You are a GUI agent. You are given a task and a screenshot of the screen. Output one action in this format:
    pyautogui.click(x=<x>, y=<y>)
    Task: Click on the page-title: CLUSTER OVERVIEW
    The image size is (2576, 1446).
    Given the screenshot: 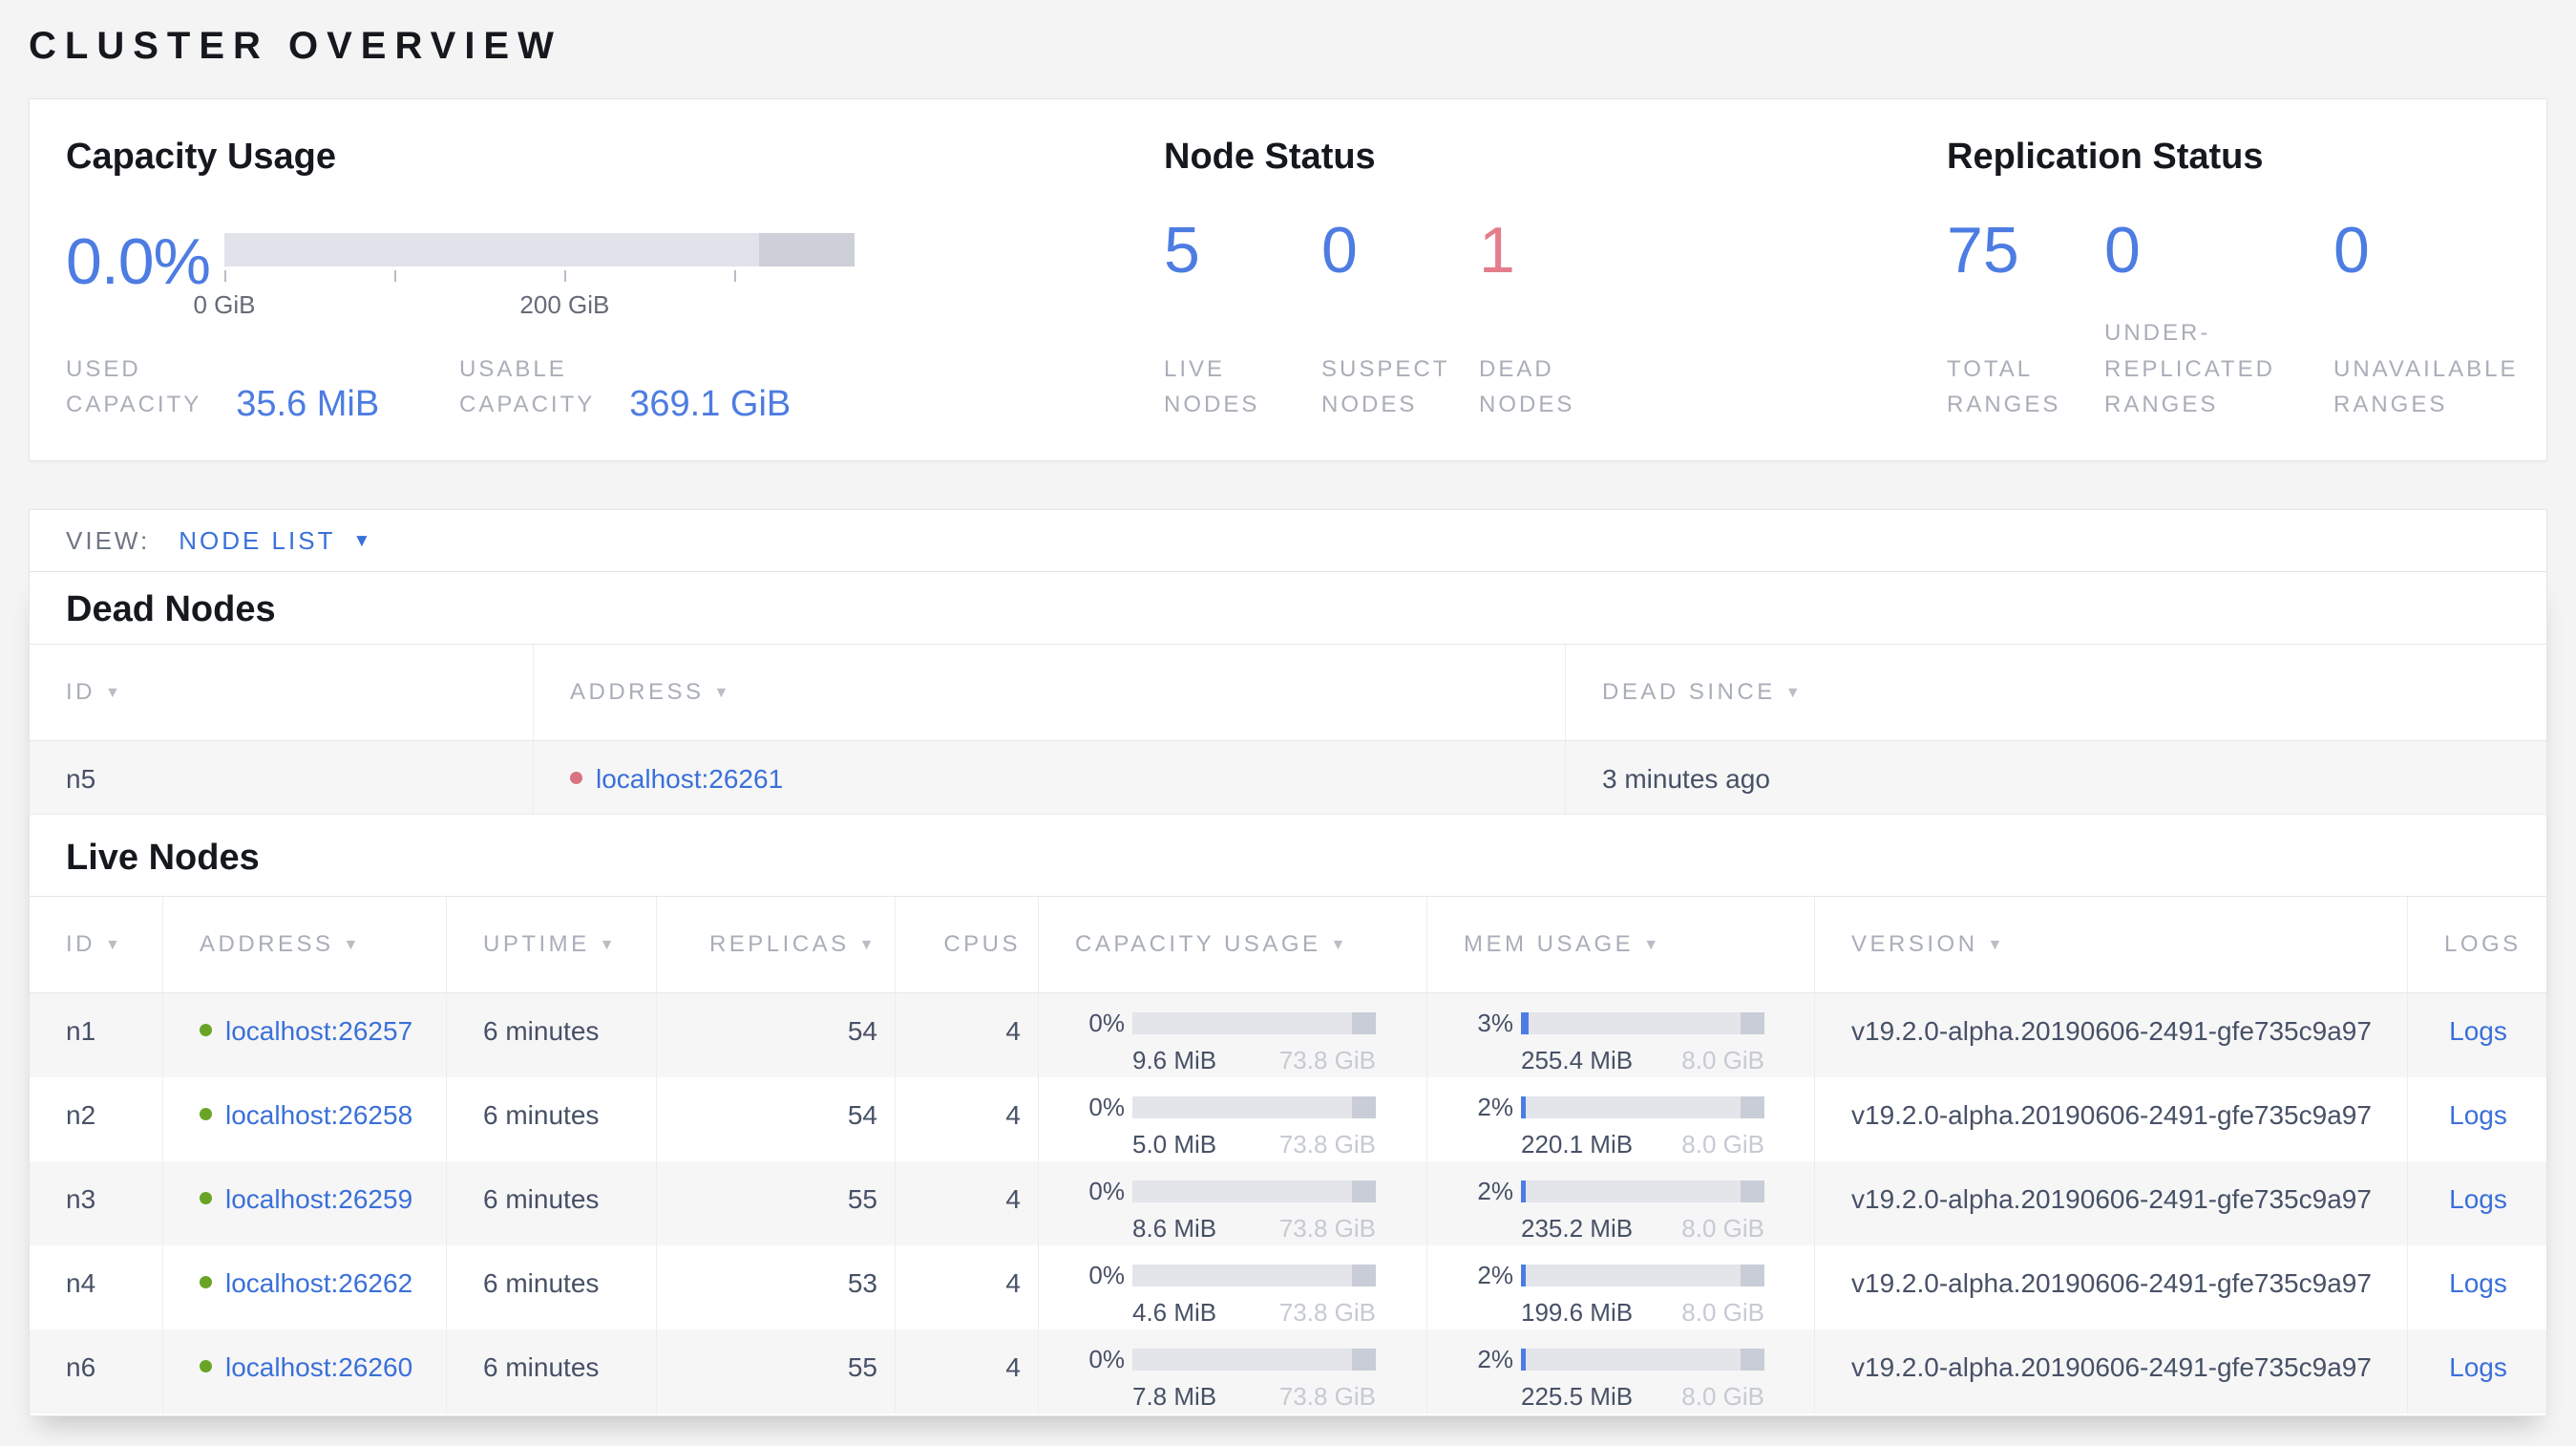 What is the action you would take?
    pyautogui.click(x=295, y=46)
    